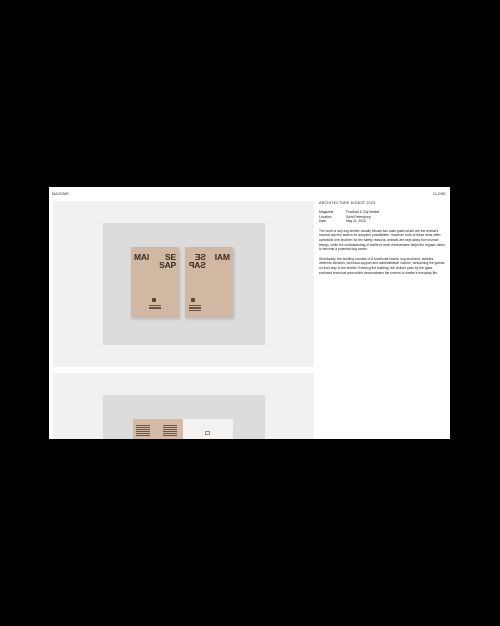 Image resolution: width=500 pixels, height=626 pixels. Describe the element at coordinates (382, 221) in the screenshot. I see `meta-row: Date May 11, 2023` at that location.